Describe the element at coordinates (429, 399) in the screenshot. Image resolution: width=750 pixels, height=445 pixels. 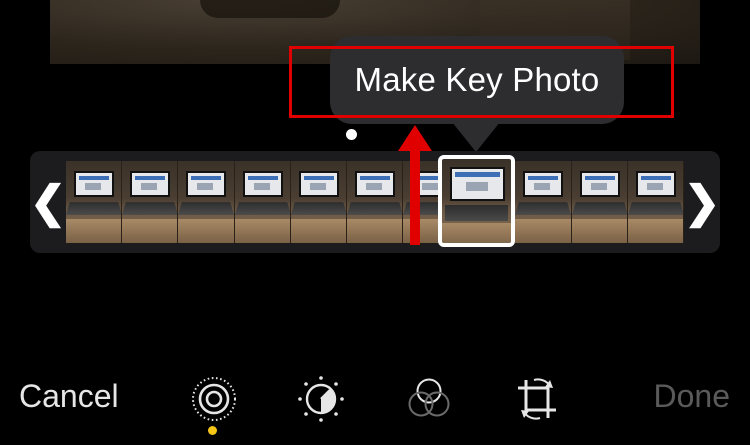
I see `filters-icon` at that location.